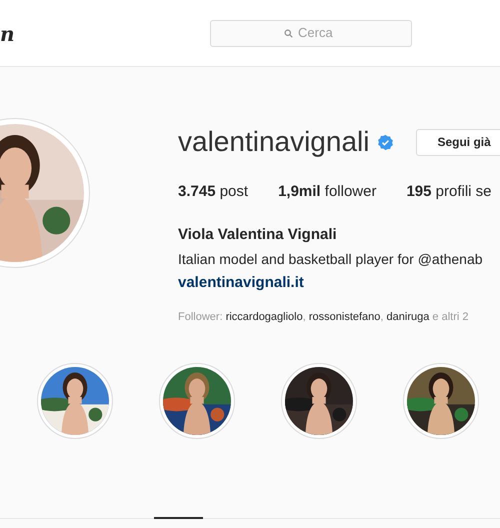 Image resolution: width=500 pixels, height=528 pixels. What do you see at coordinates (213, 192) in the screenshot?
I see `profile-stat: 3.745 post` at bounding box center [213, 192].